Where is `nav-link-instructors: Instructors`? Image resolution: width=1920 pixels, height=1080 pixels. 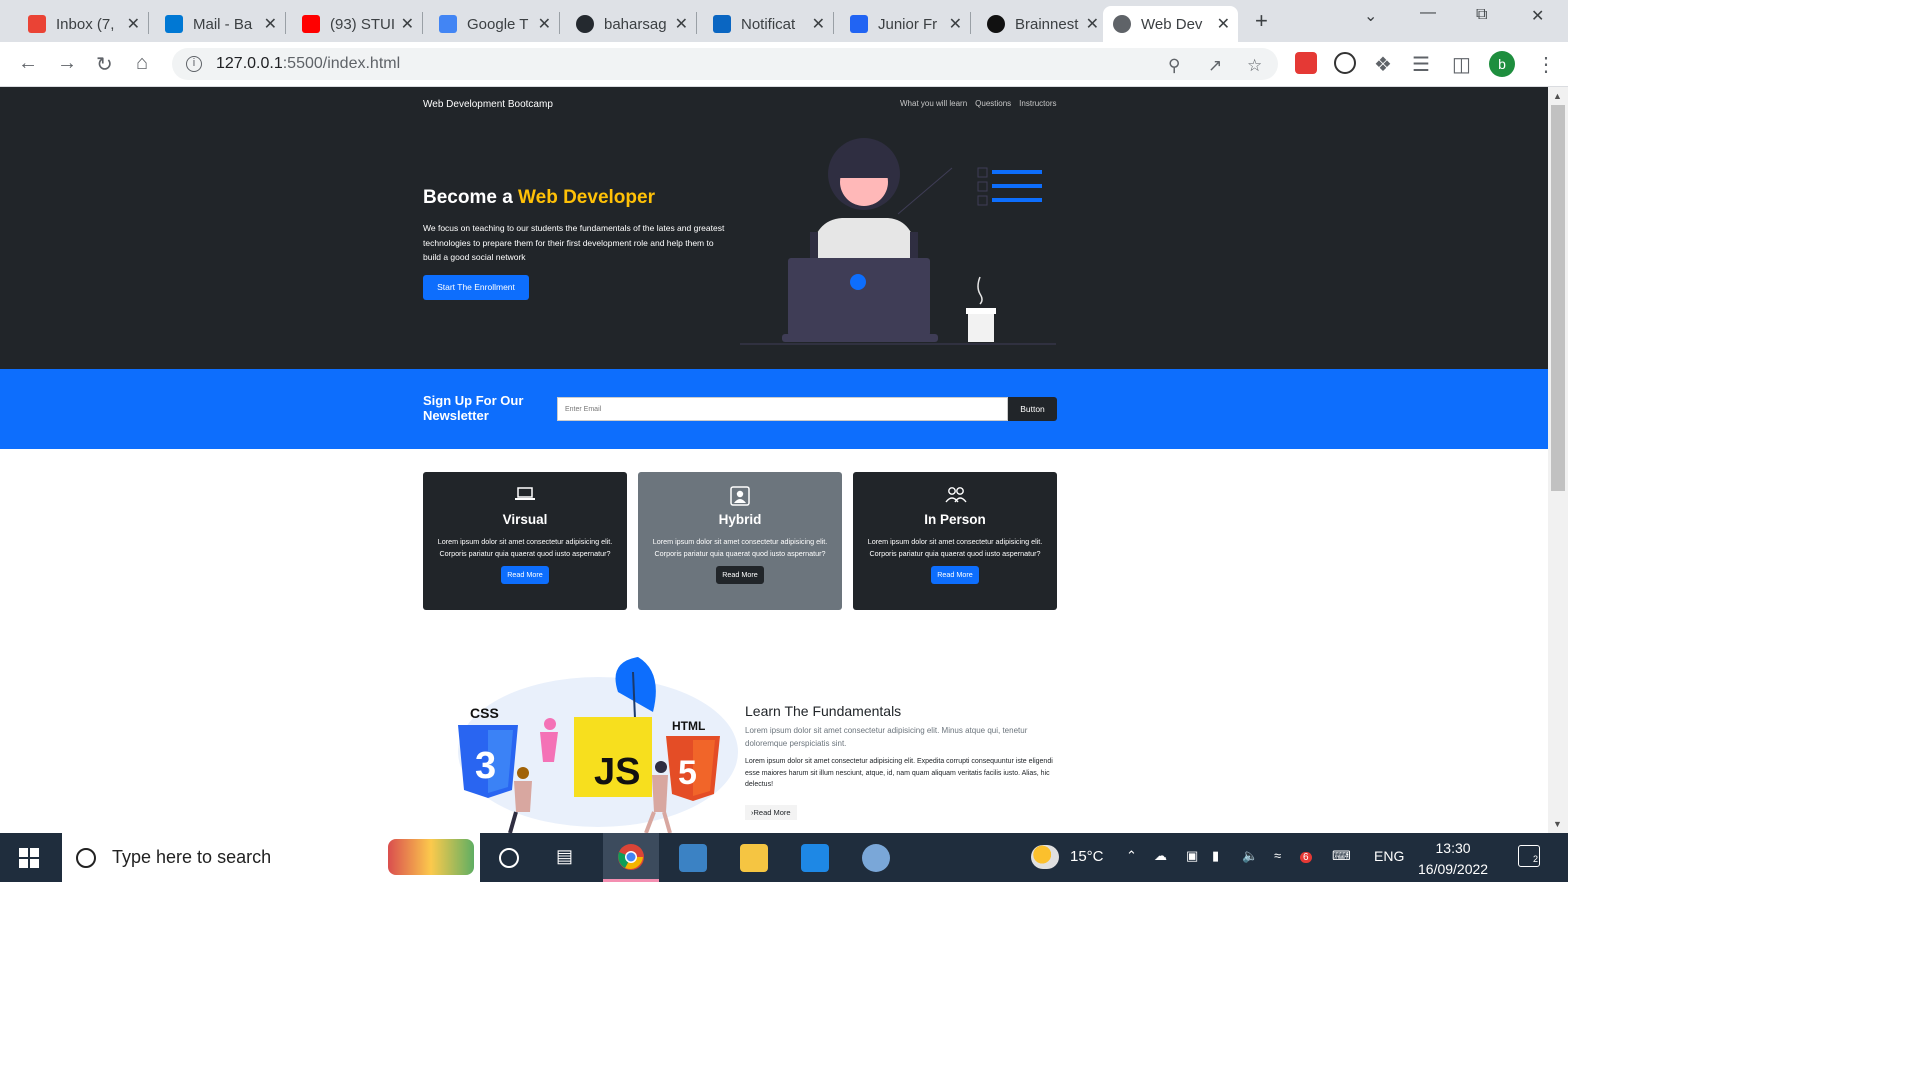 nav-link-instructors: Instructors is located at coordinates (1037, 103).